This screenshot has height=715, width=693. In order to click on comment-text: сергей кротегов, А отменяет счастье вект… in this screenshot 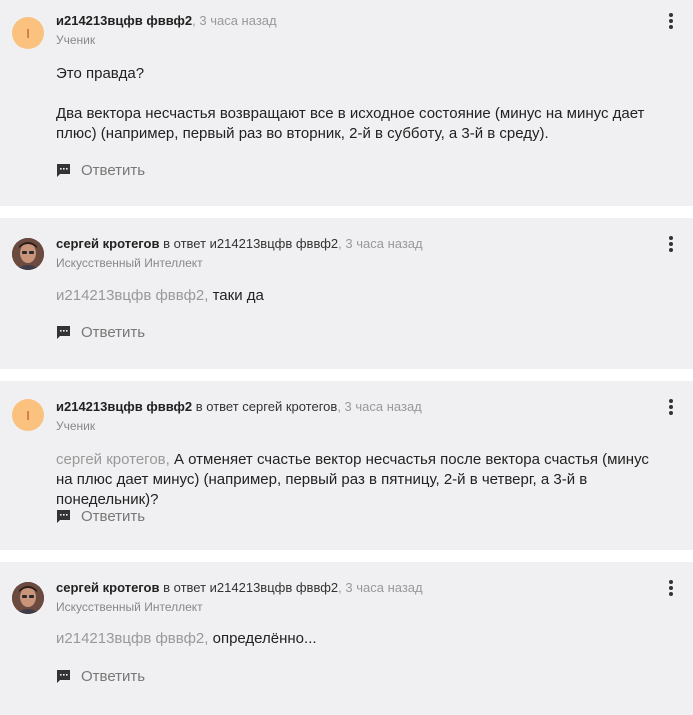, I will do `click(359, 480)`.